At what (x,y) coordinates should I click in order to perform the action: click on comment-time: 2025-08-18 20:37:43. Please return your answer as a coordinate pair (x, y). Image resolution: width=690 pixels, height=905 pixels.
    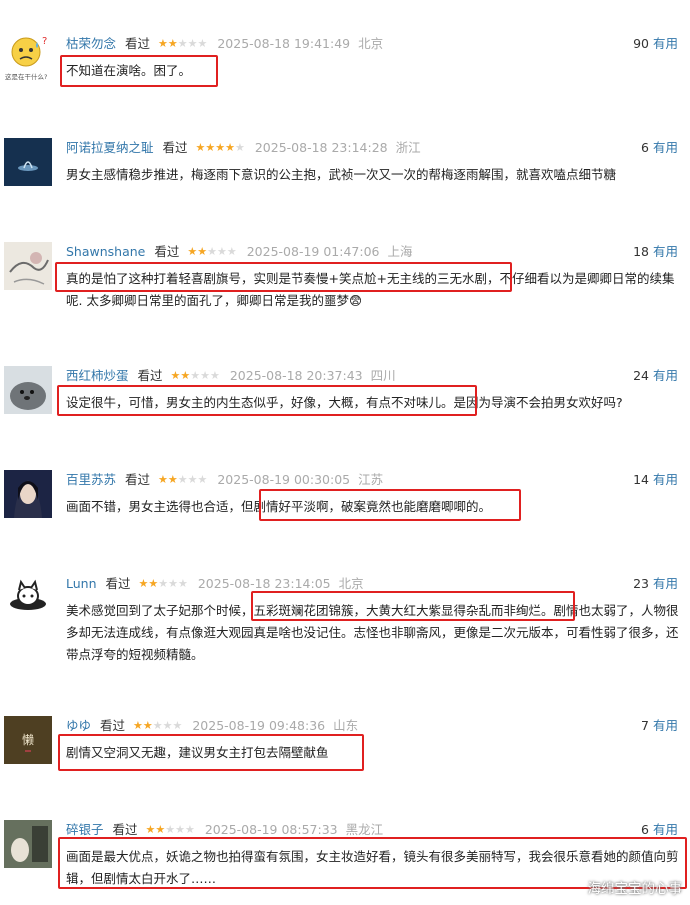
    Looking at the image, I should click on (296, 375).